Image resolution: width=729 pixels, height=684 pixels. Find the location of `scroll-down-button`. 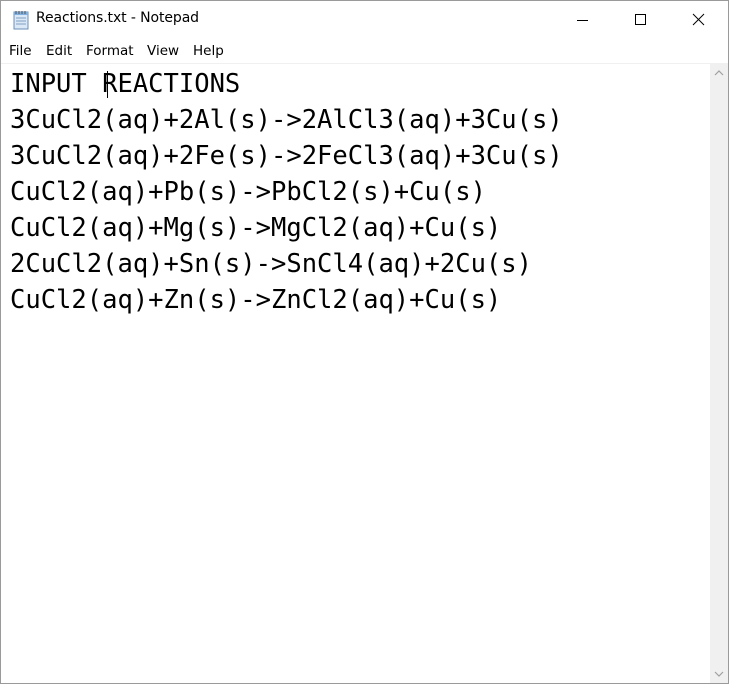

scroll-down-button is located at coordinates (719, 674).